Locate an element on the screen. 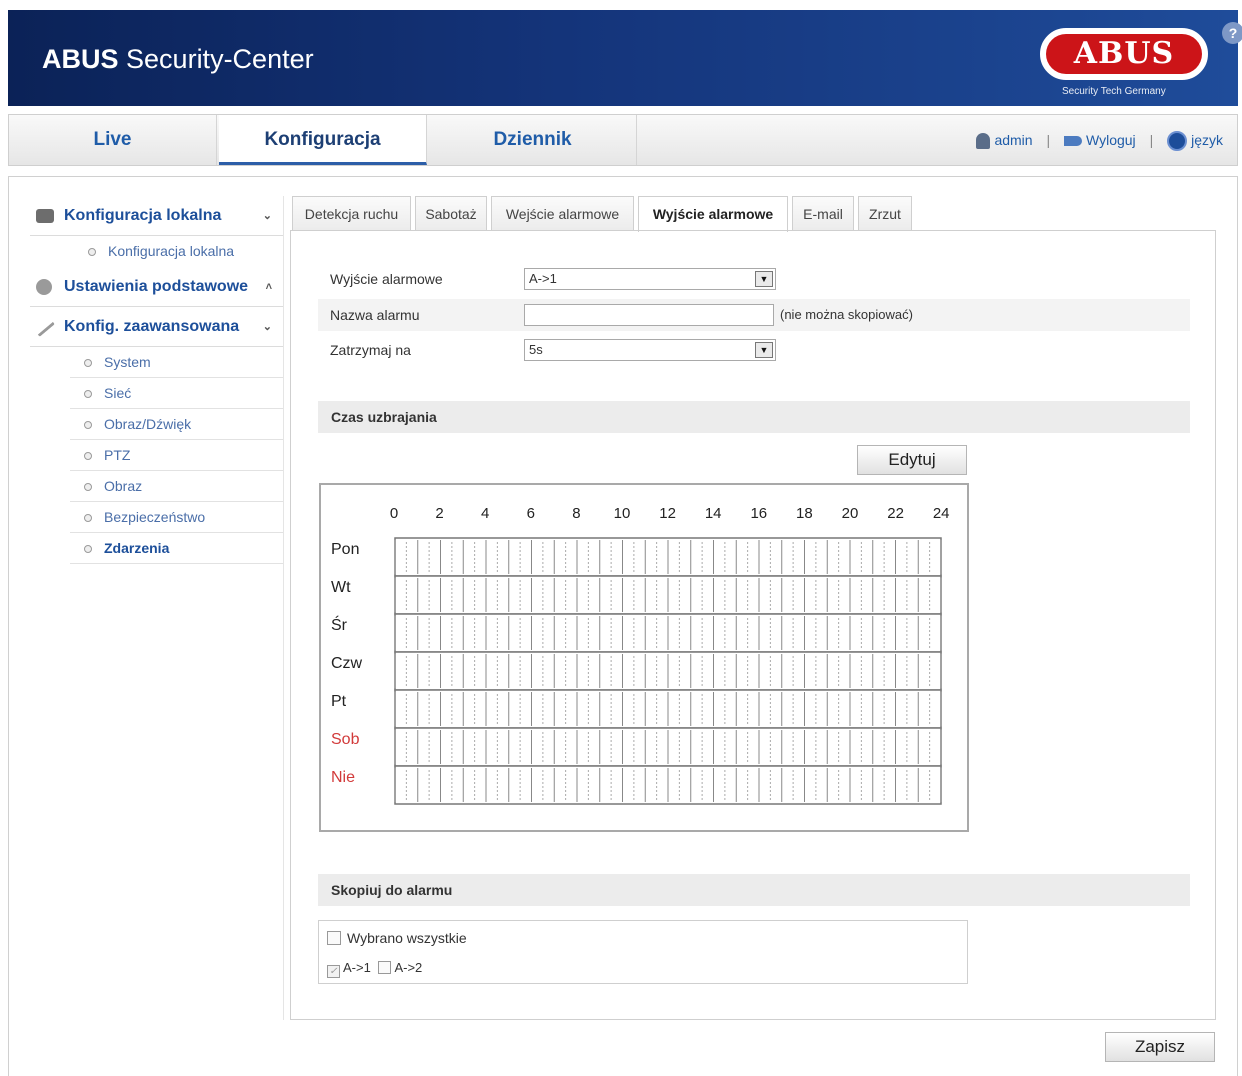  hour-label: 0 is located at coordinates (394, 513).